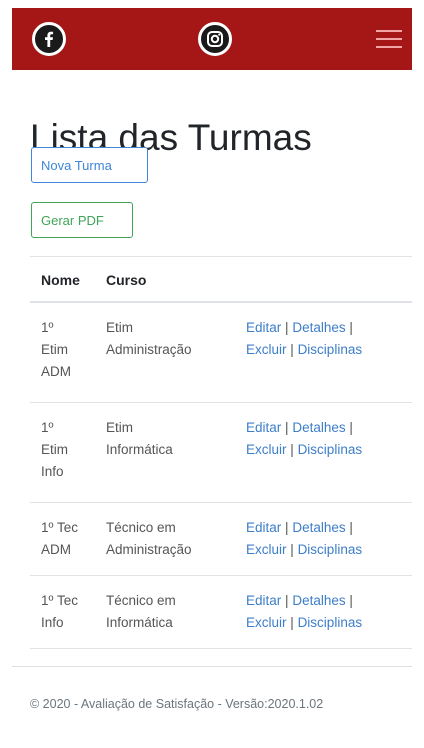  Describe the element at coordinates (212, 666) in the screenshot. I see `footer-divider` at that location.